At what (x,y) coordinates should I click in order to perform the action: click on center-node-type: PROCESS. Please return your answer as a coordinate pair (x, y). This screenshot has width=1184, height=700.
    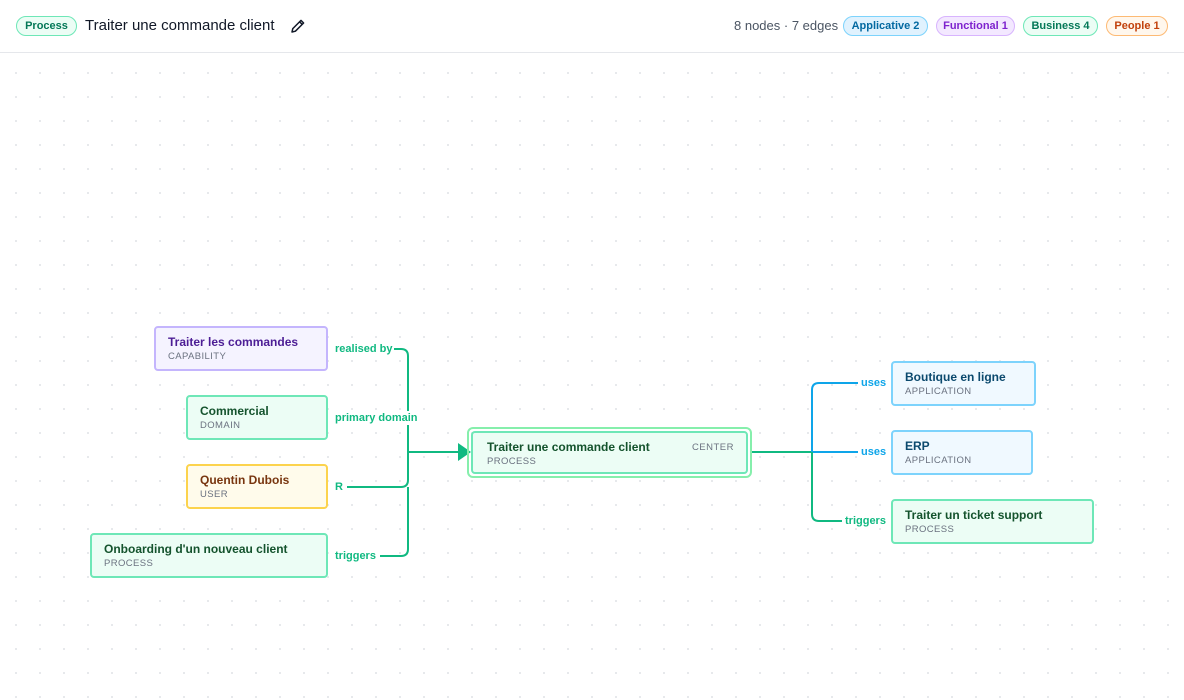
    Looking at the image, I should click on (512, 461).